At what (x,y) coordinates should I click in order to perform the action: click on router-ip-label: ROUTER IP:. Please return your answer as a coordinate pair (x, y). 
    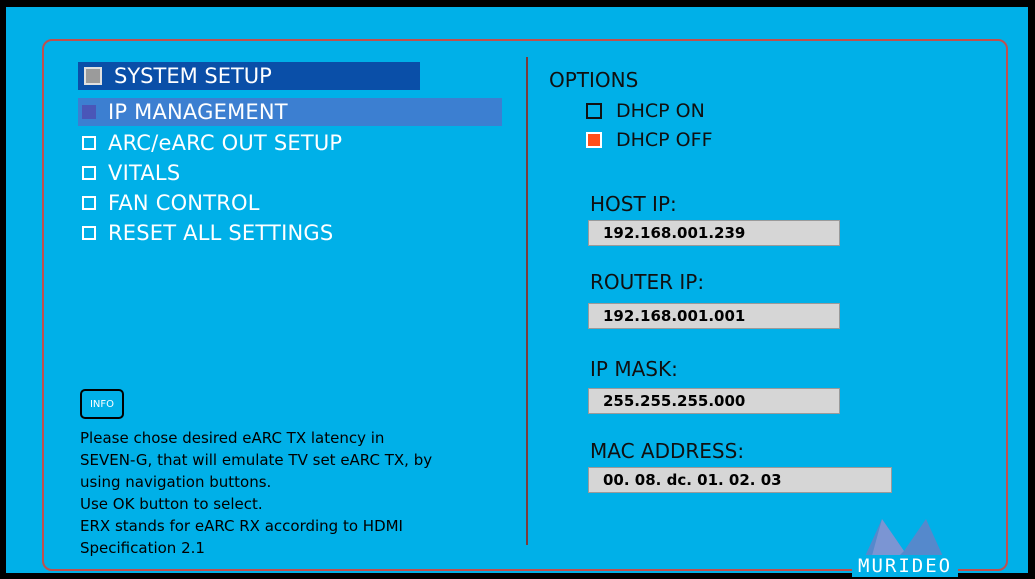
    Looking at the image, I should click on (647, 282).